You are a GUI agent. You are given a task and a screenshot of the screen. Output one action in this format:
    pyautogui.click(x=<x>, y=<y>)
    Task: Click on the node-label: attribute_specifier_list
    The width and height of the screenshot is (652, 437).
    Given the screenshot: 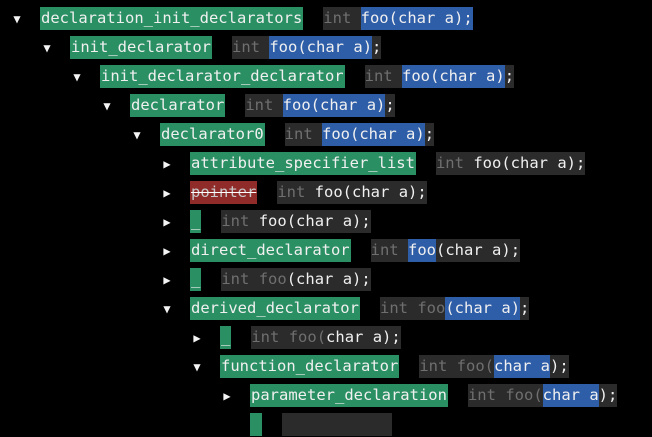 What is the action you would take?
    pyautogui.click(x=303, y=163)
    